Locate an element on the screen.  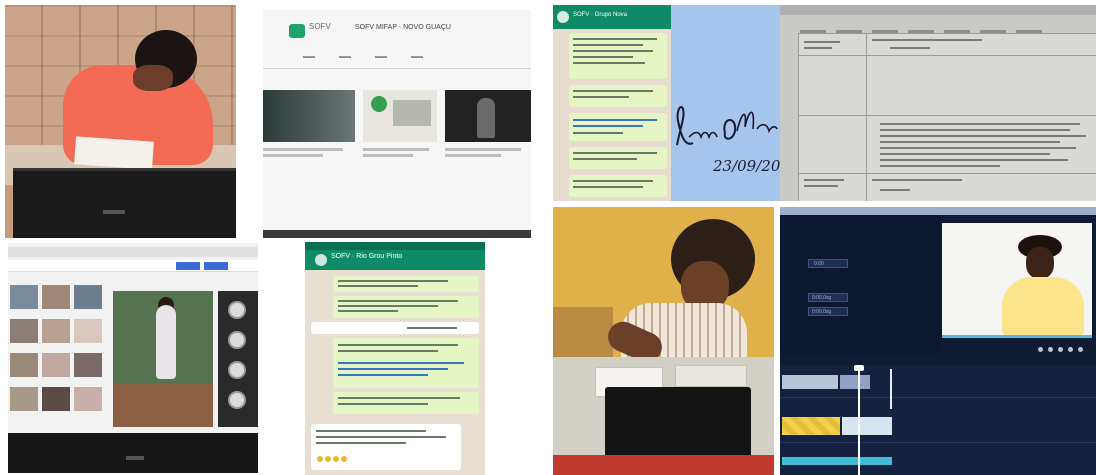
editor-menubar is located at coordinates (938, 211).